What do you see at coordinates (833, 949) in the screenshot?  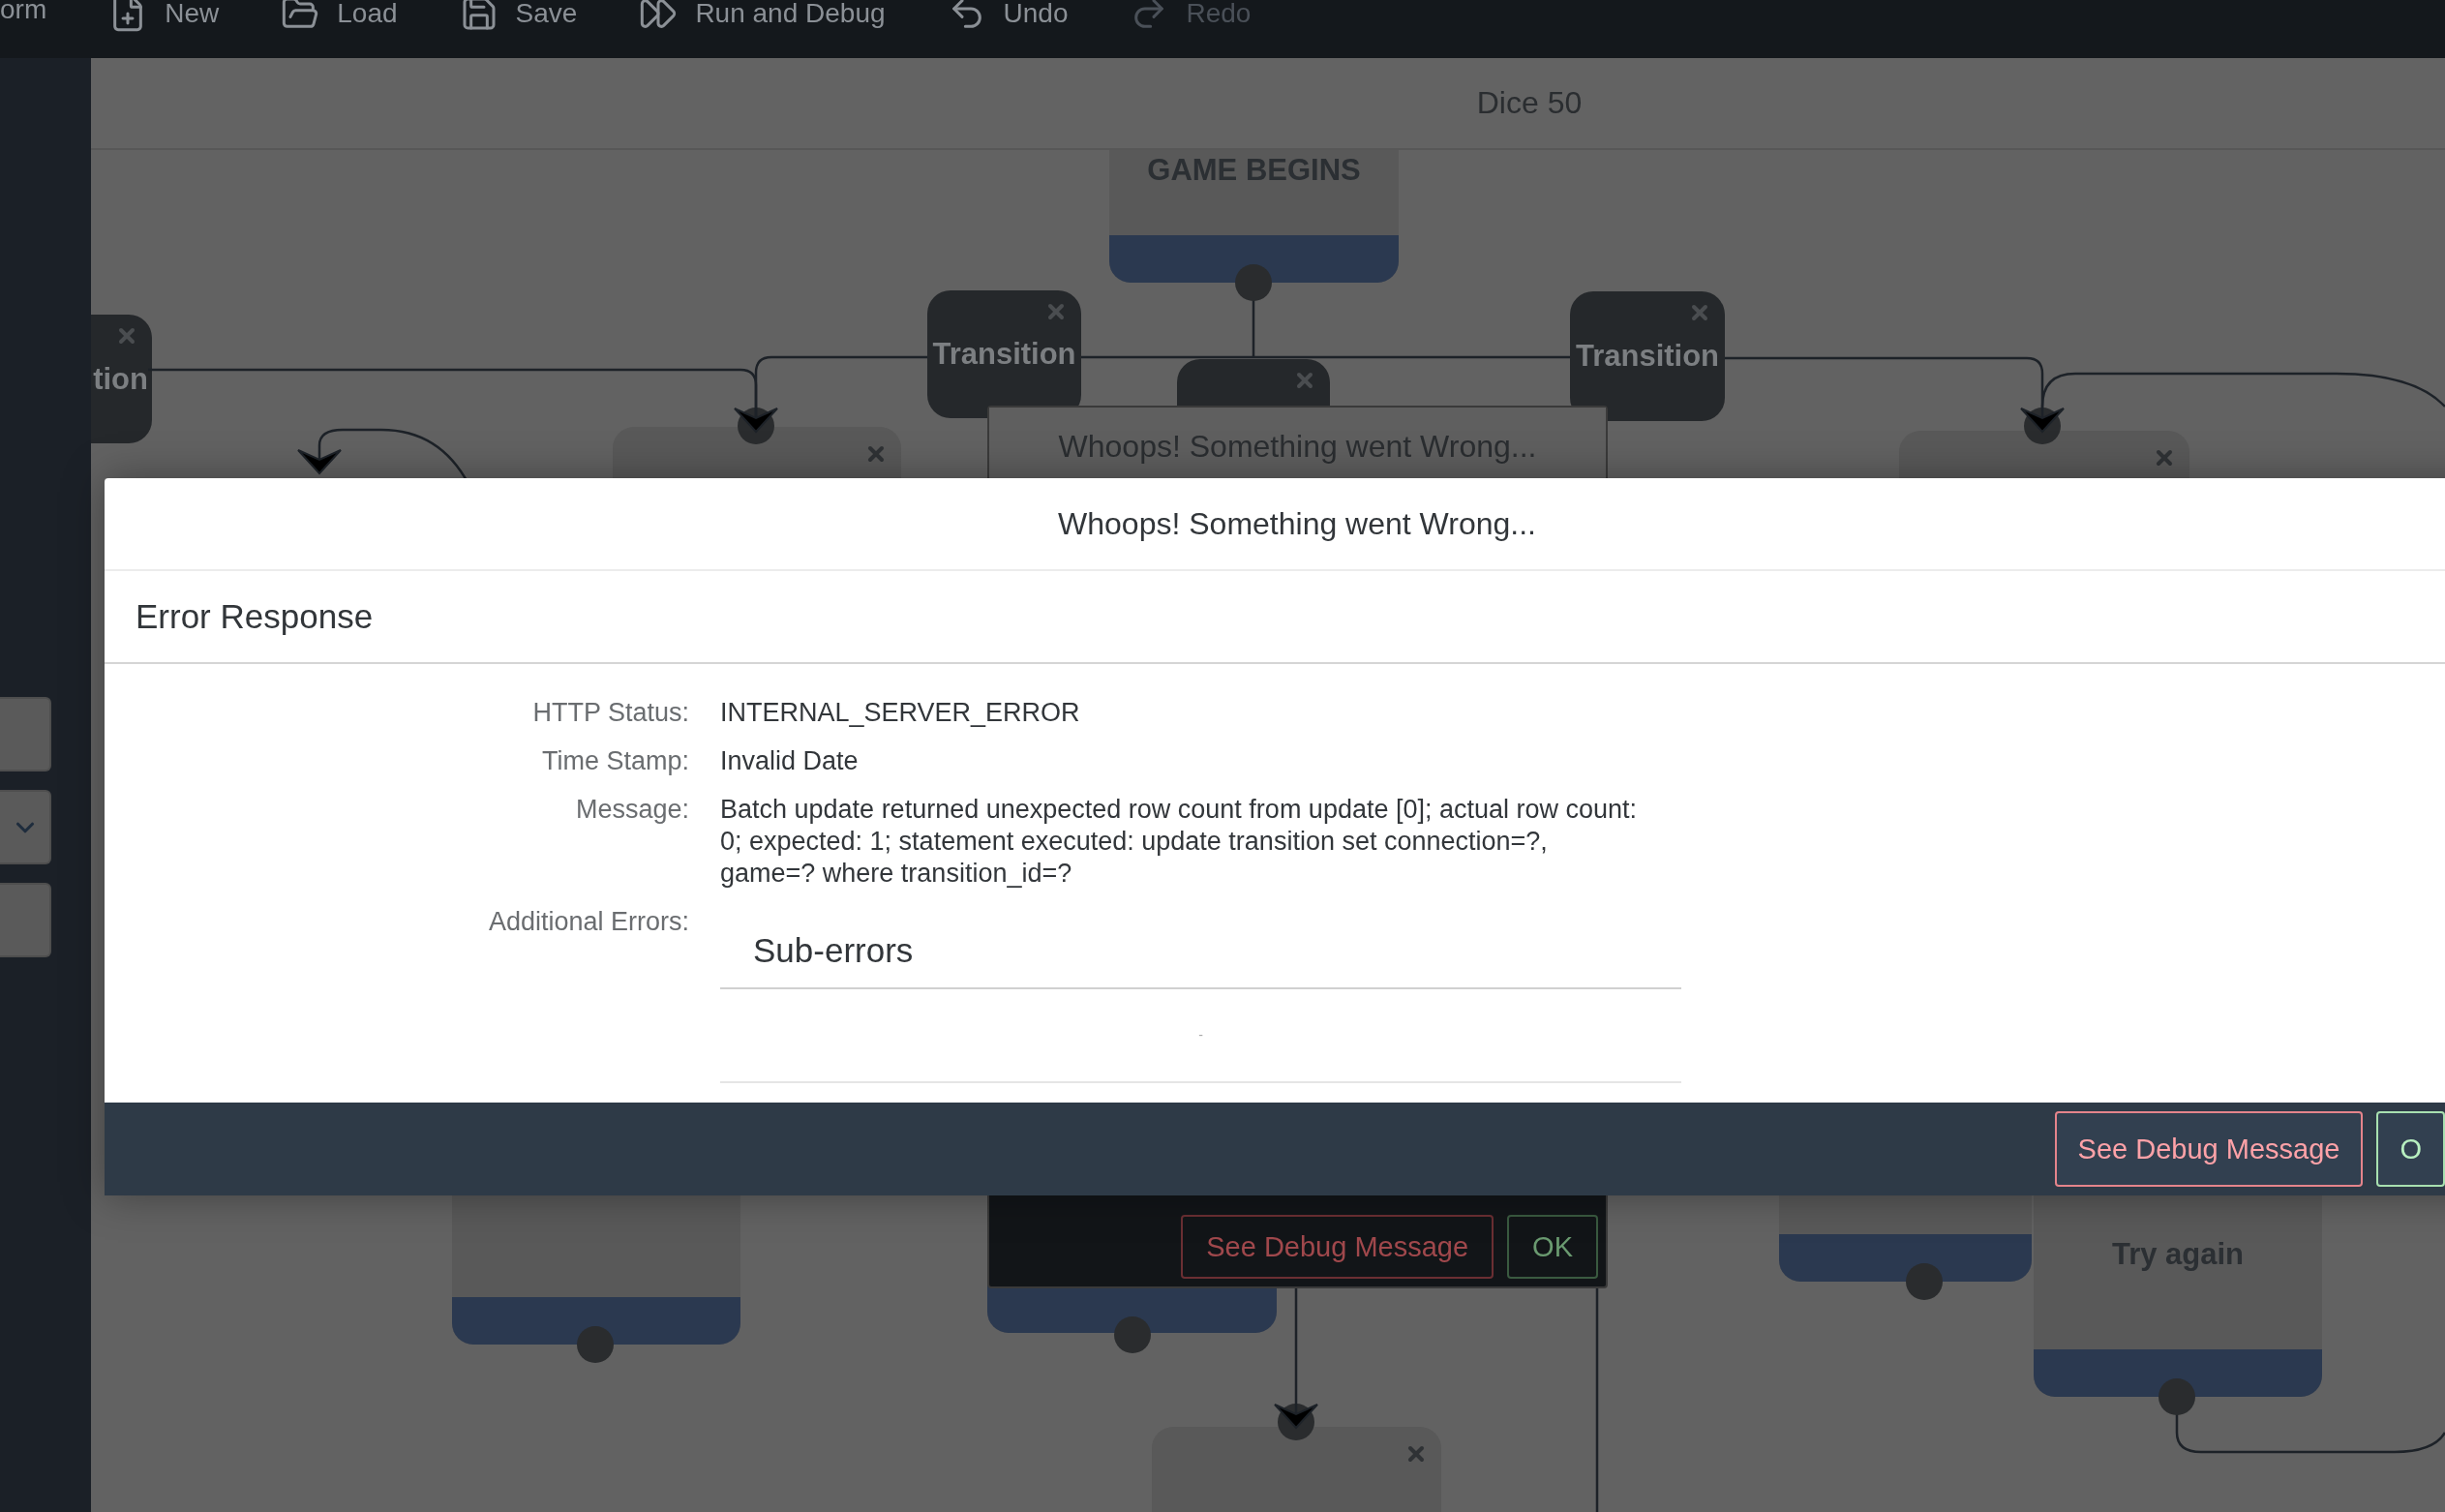 I see `table-title: Sub-errors` at bounding box center [833, 949].